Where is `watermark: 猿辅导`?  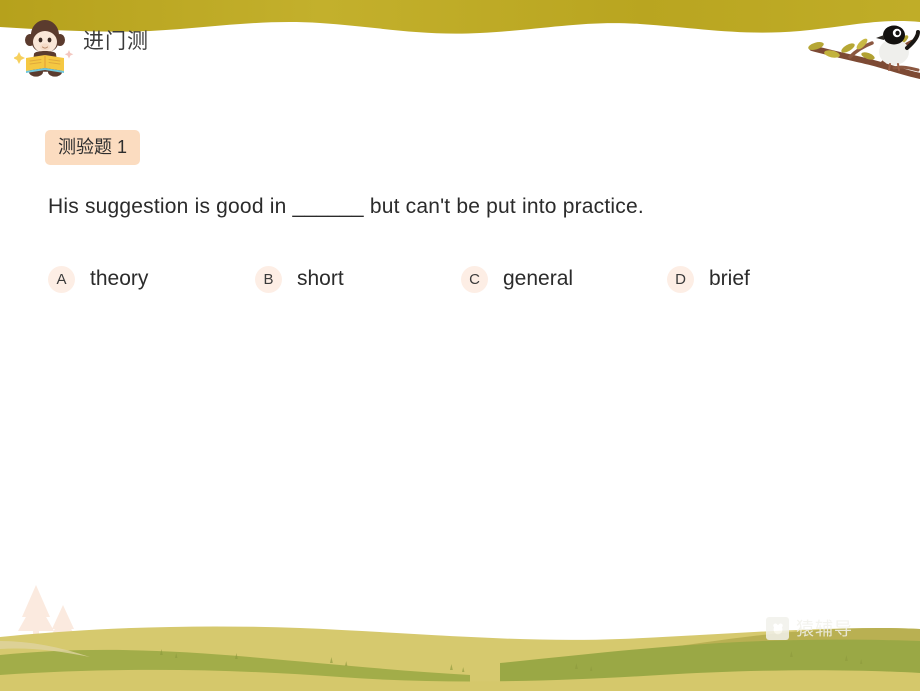
watermark: 猿辅导 is located at coordinates (809, 628).